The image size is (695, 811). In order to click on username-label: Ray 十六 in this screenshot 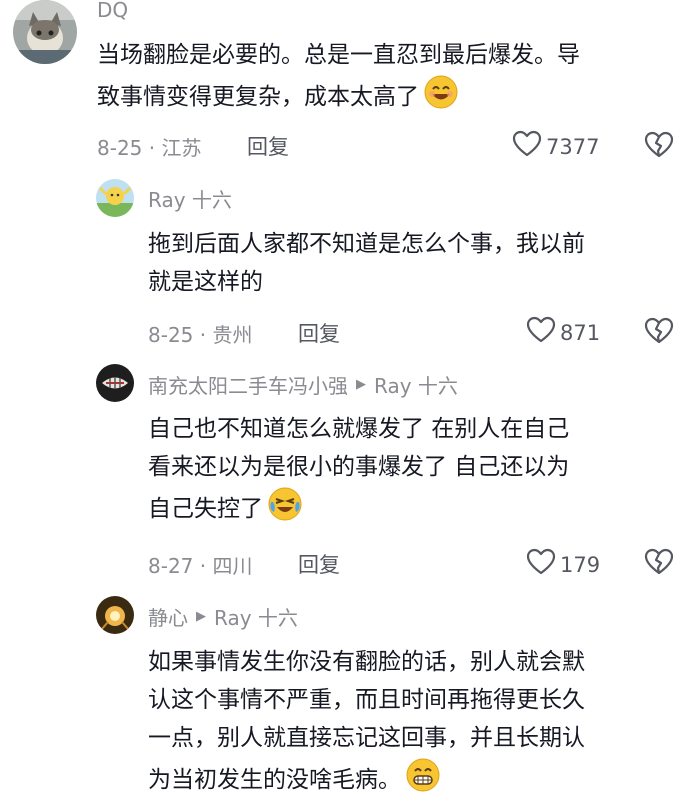, I will do `click(190, 200)`.